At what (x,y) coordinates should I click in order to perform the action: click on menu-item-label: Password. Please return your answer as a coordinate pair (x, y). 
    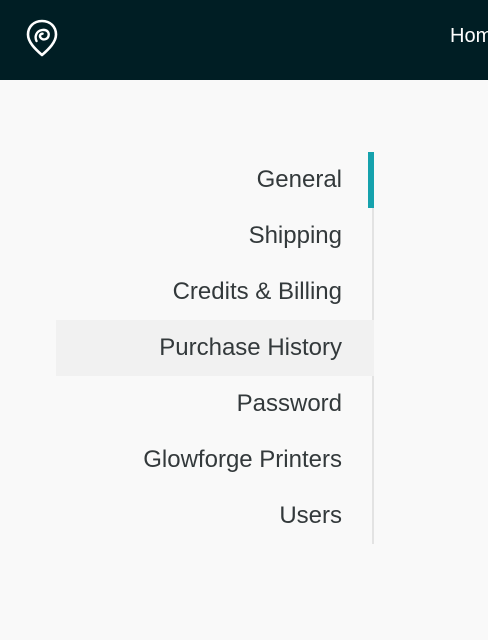
    Looking at the image, I should click on (289, 403).